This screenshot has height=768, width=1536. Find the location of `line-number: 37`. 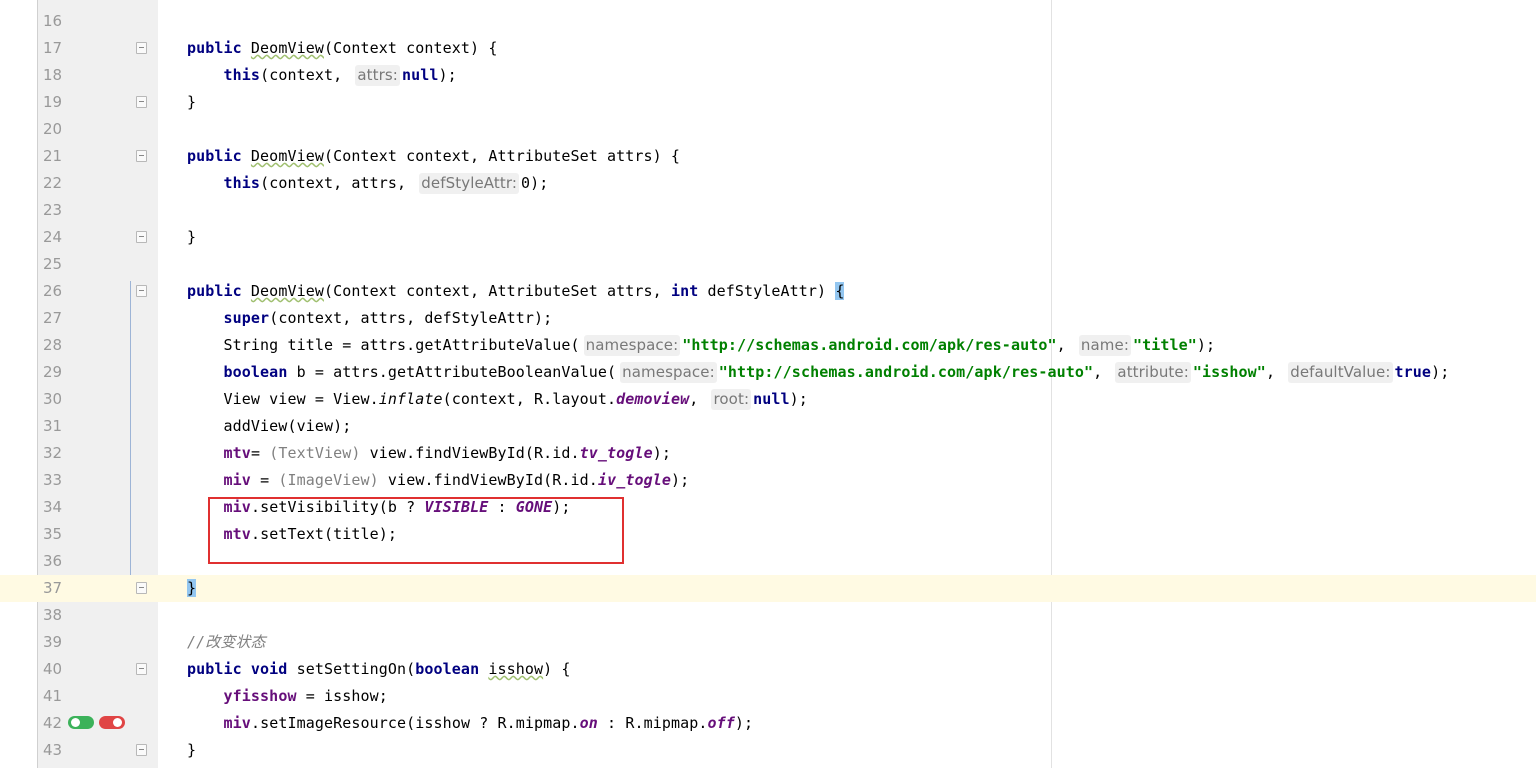

line-number: 37 is located at coordinates (53, 588).